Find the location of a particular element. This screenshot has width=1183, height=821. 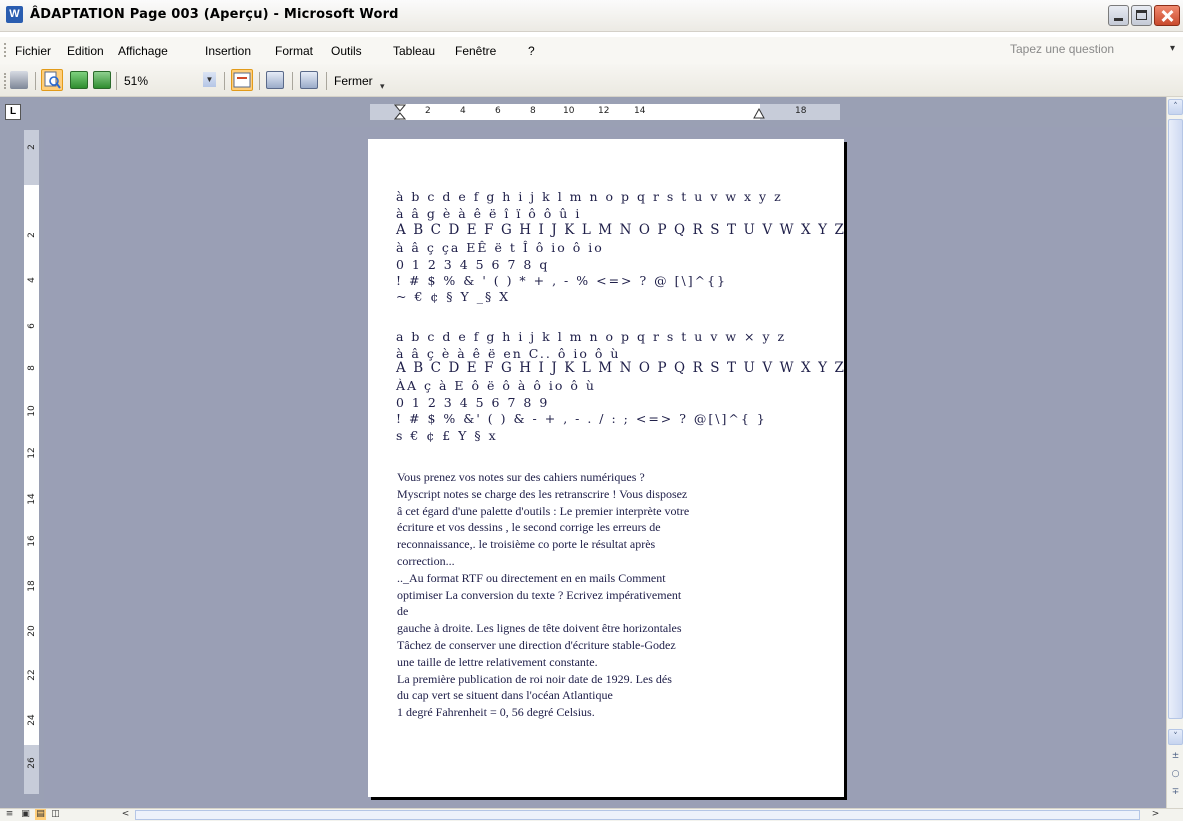

previous-page-button: ± is located at coordinates (1175, 757).